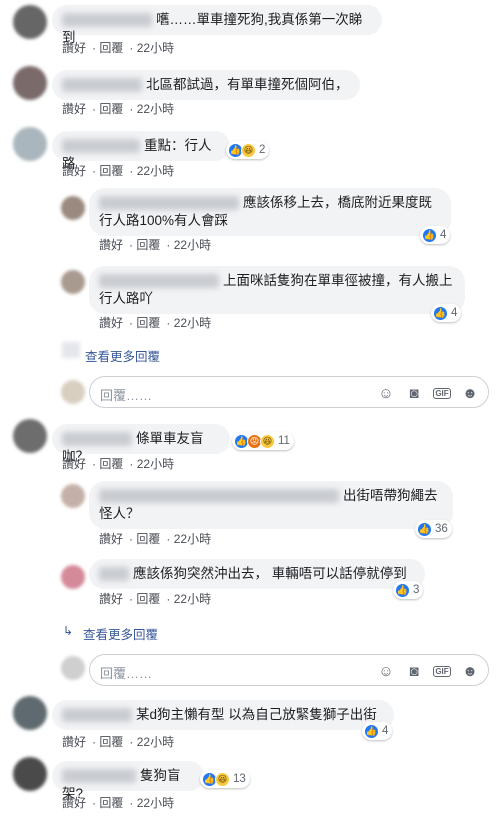  I want to click on reaction-summary: 👍 3, so click(408, 590).